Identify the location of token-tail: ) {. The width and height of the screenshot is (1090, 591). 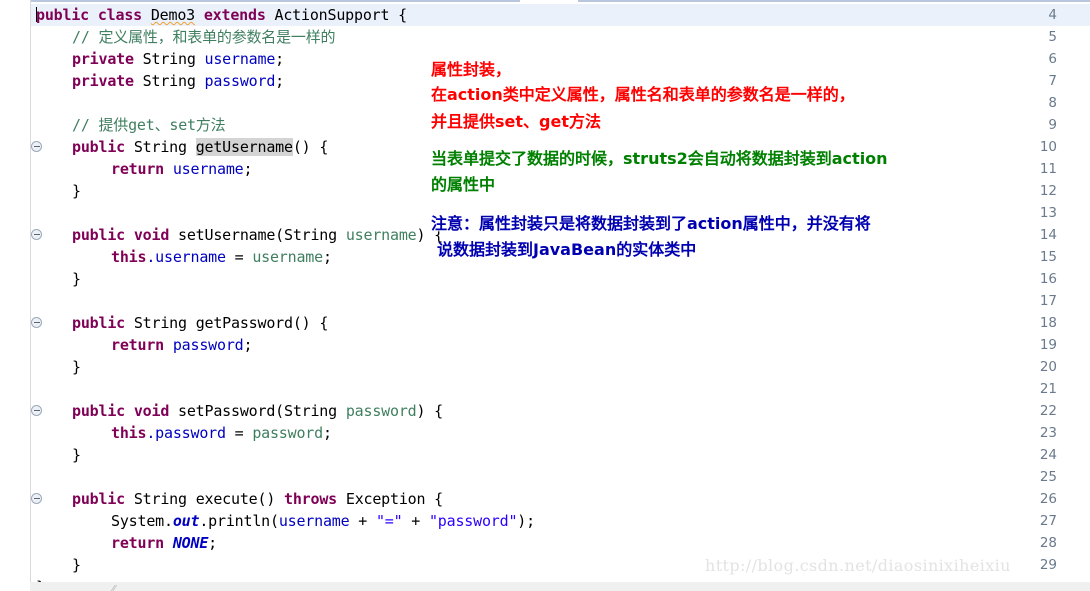
(429, 411).